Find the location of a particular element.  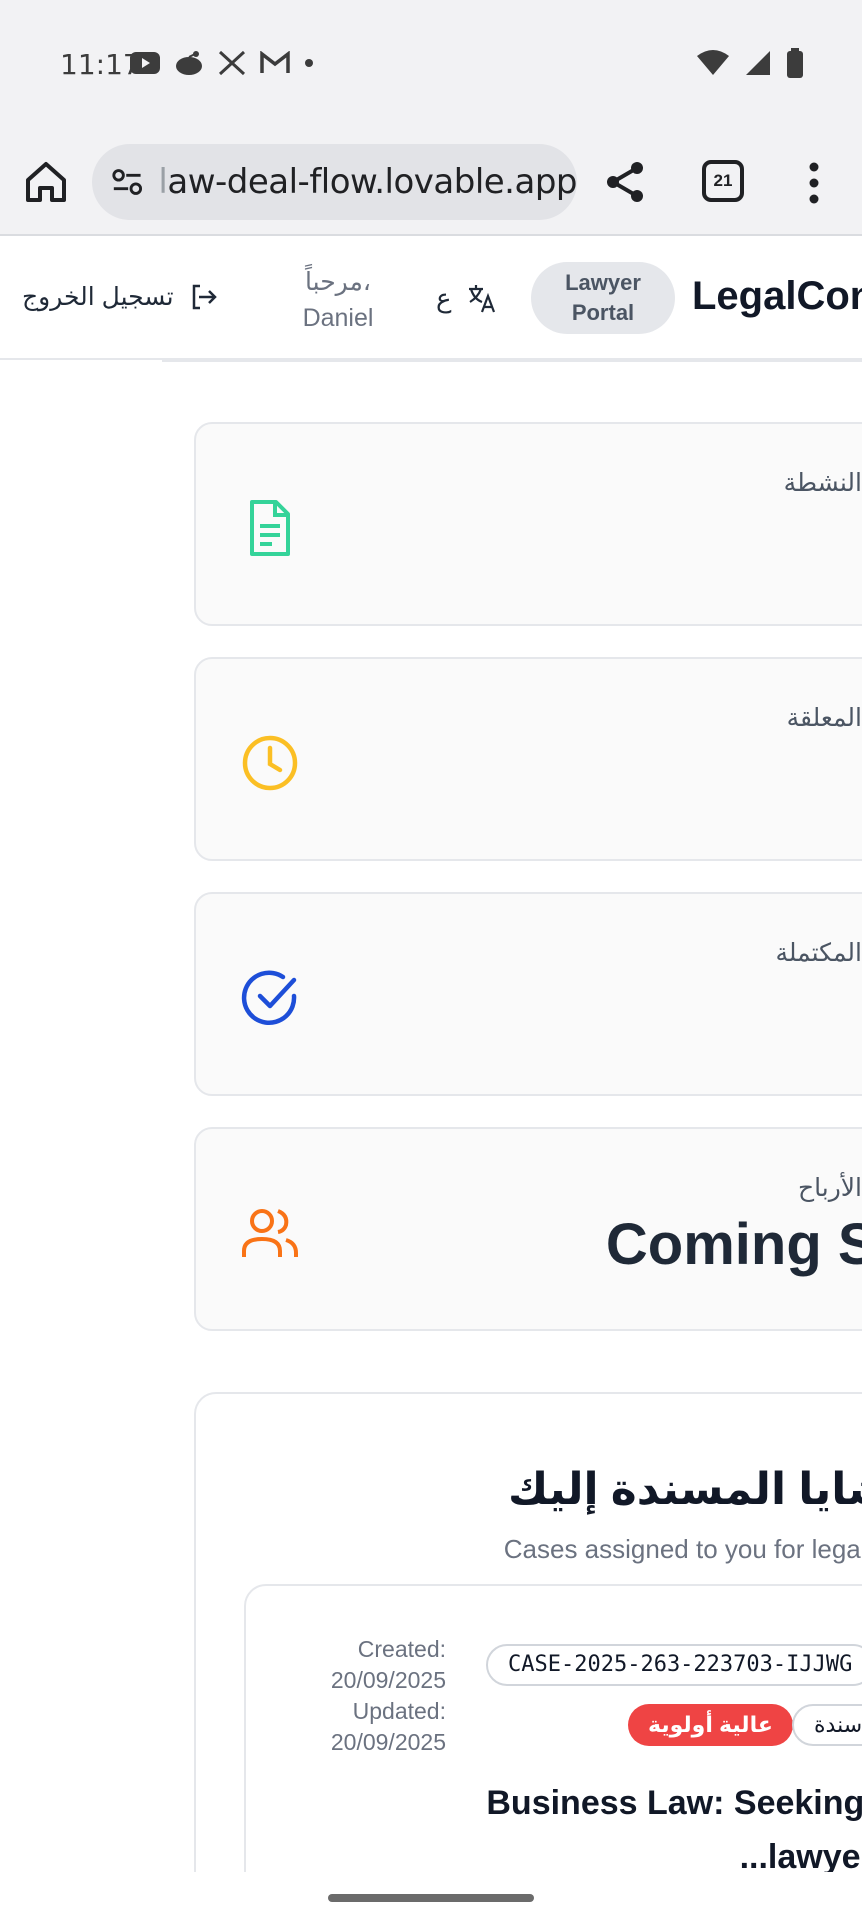

stat-card-earnings: الأرباح Coming So is located at coordinates (528, 1229).